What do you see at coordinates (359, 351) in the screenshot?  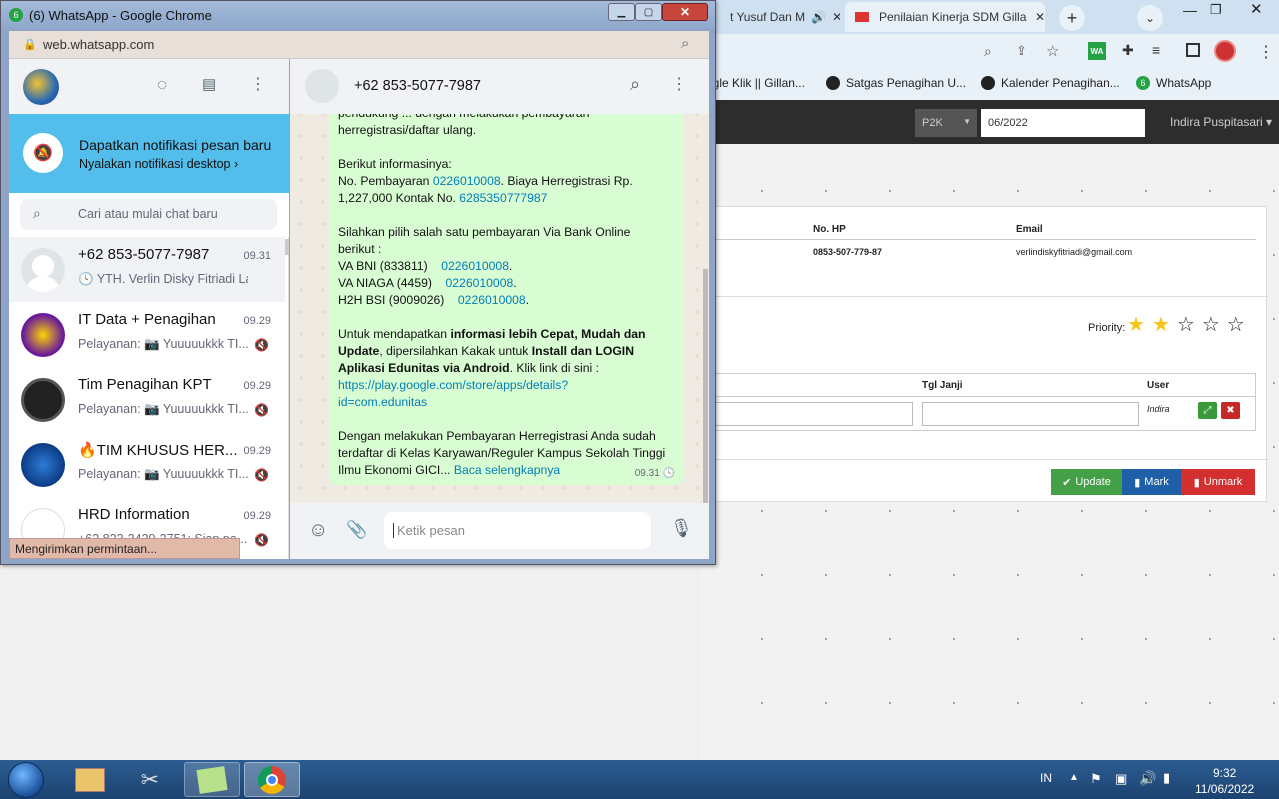 I see `msg-bold: Update` at bounding box center [359, 351].